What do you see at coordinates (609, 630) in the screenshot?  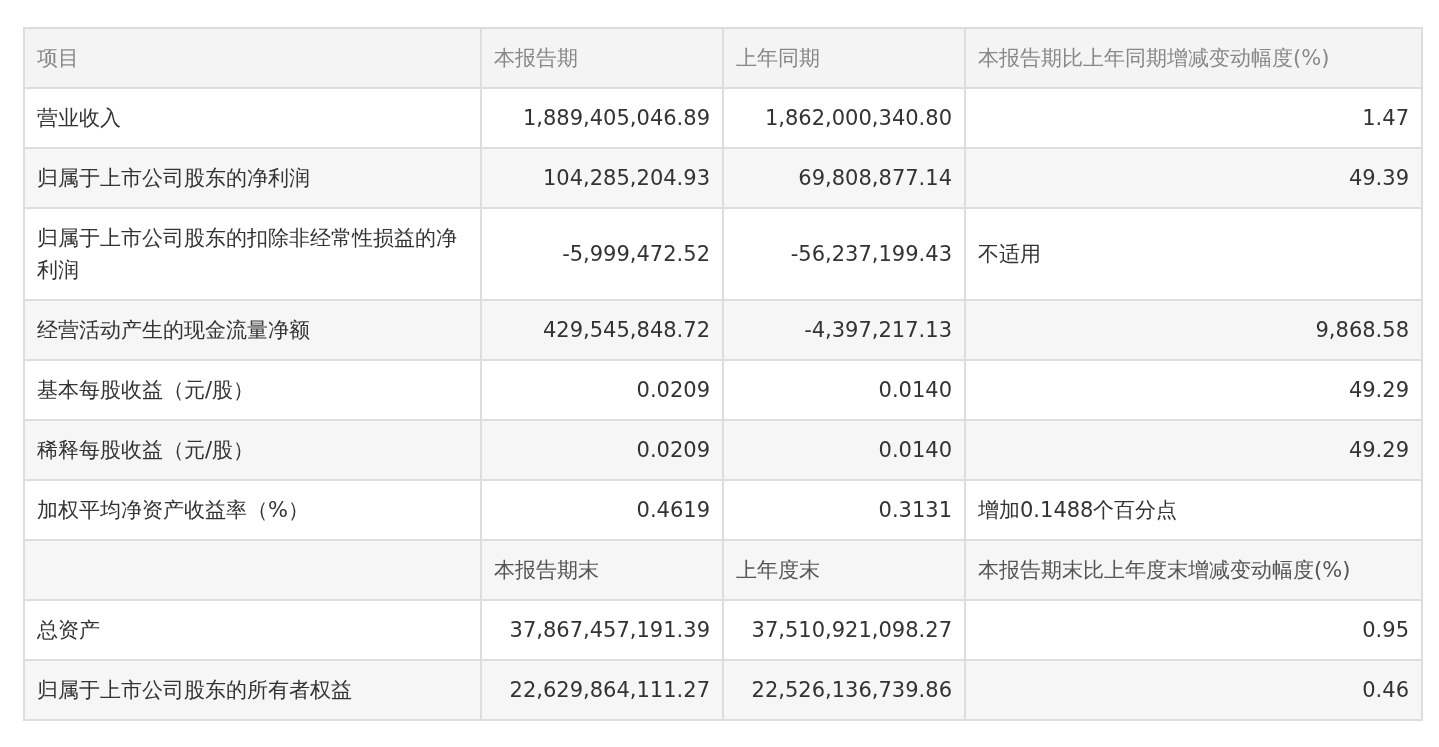 I see `table-cell: 37,867,457,191.39` at bounding box center [609, 630].